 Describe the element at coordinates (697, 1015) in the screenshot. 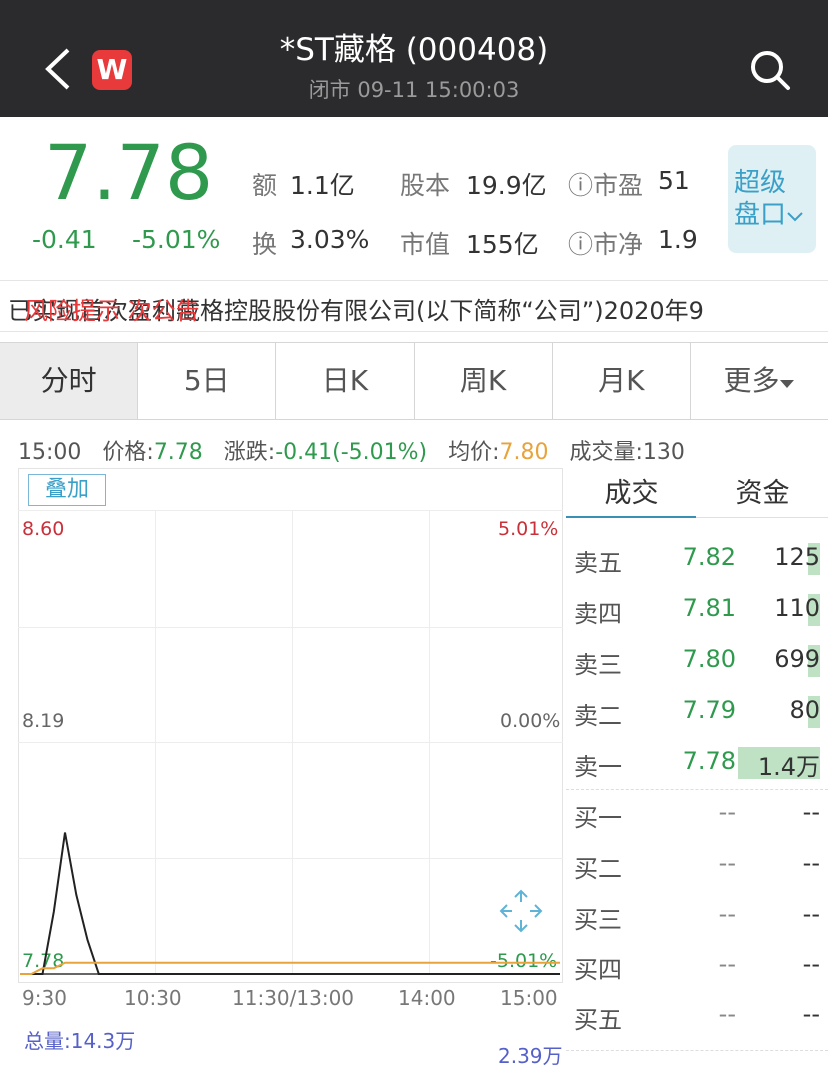

I see `bid-row: 买五 -- --` at that location.